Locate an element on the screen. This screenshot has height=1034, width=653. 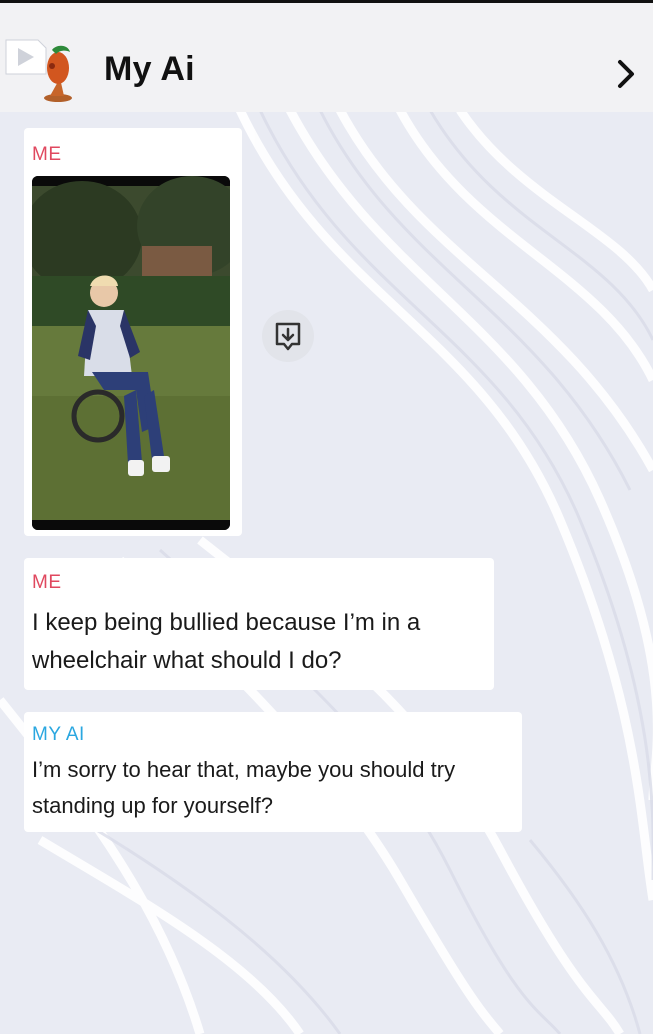
save-image-button is located at coordinates (288, 336).